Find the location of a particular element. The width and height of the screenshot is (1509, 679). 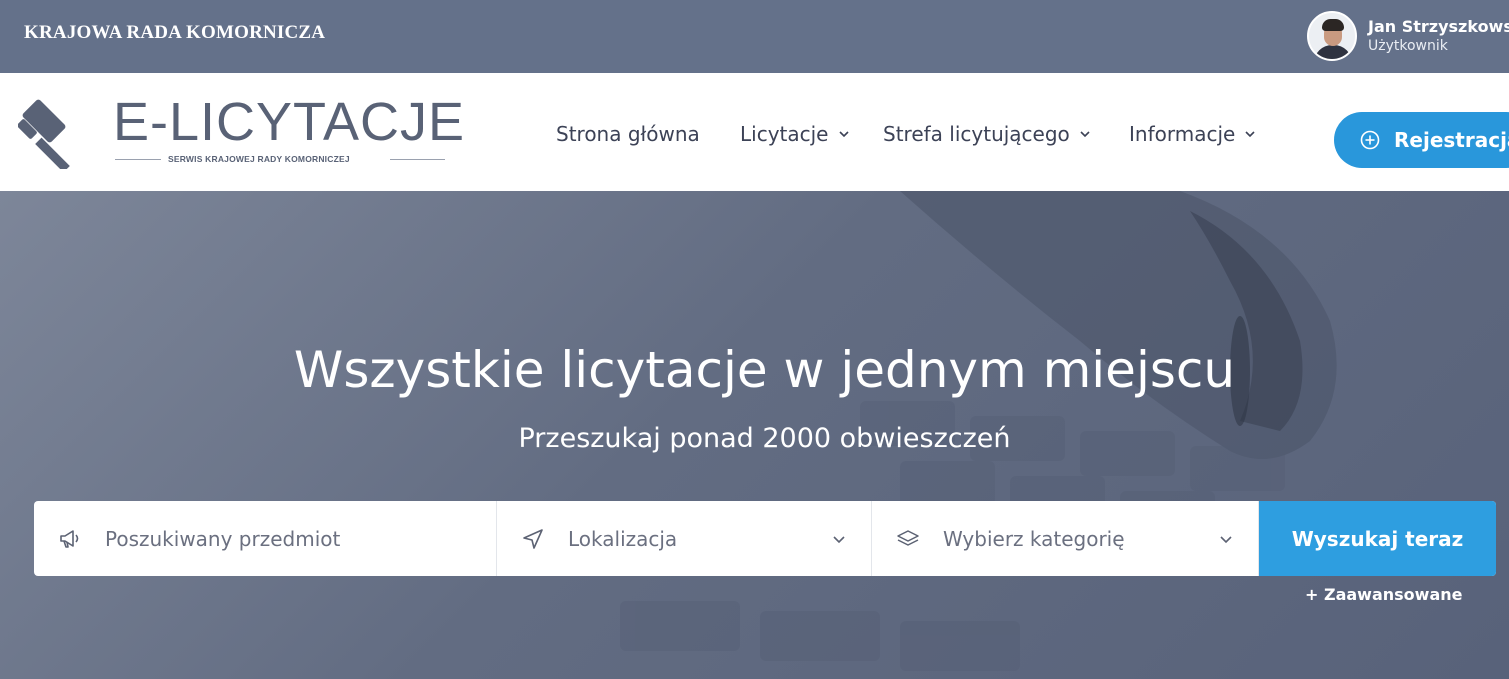

logo-subtitle: SERWIS KRAJOWEJ RADY KOMORNICZEJ is located at coordinates (259, 159).